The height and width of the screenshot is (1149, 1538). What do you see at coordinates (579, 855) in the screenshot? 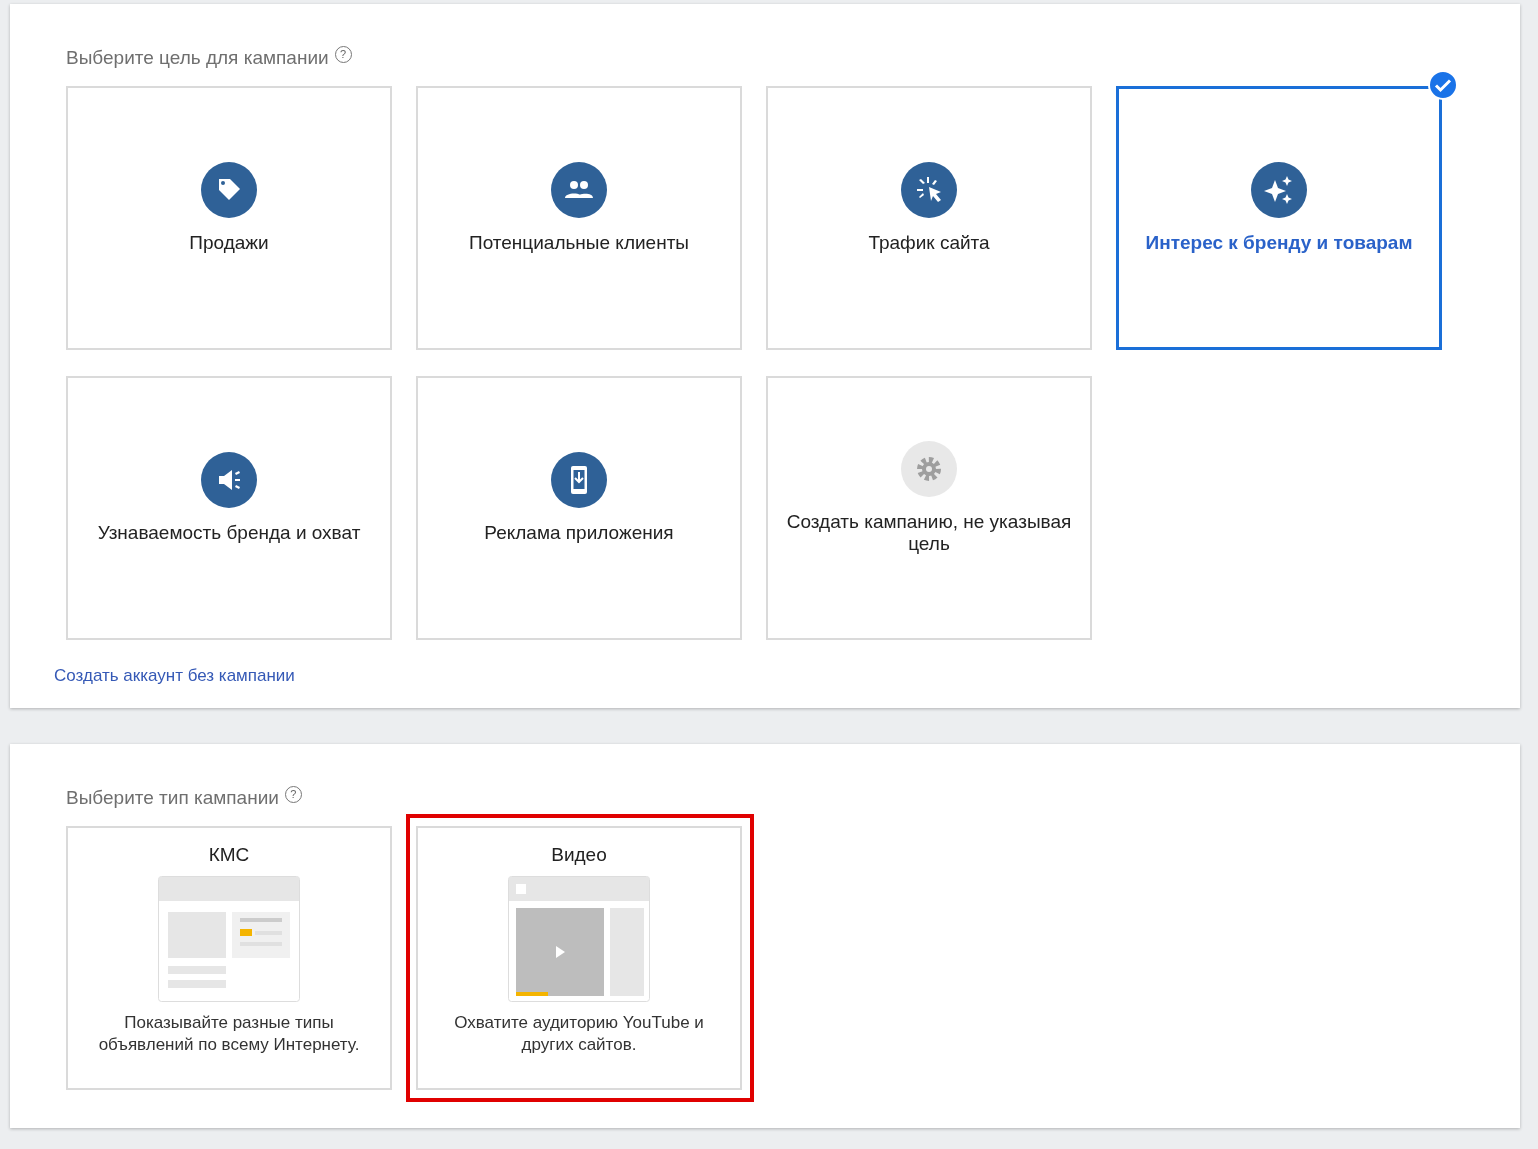
I see `campaign-type-title: Видео` at bounding box center [579, 855].